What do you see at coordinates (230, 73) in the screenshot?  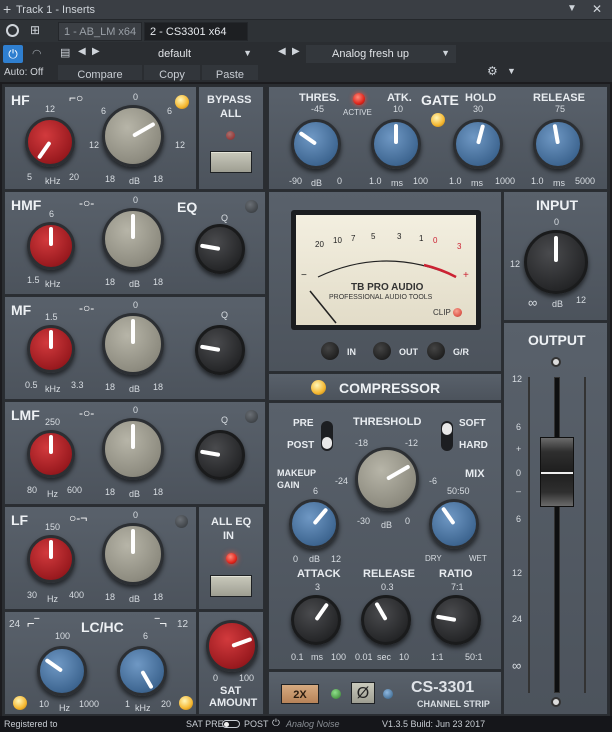 I see `paste-button: Paste` at bounding box center [230, 73].